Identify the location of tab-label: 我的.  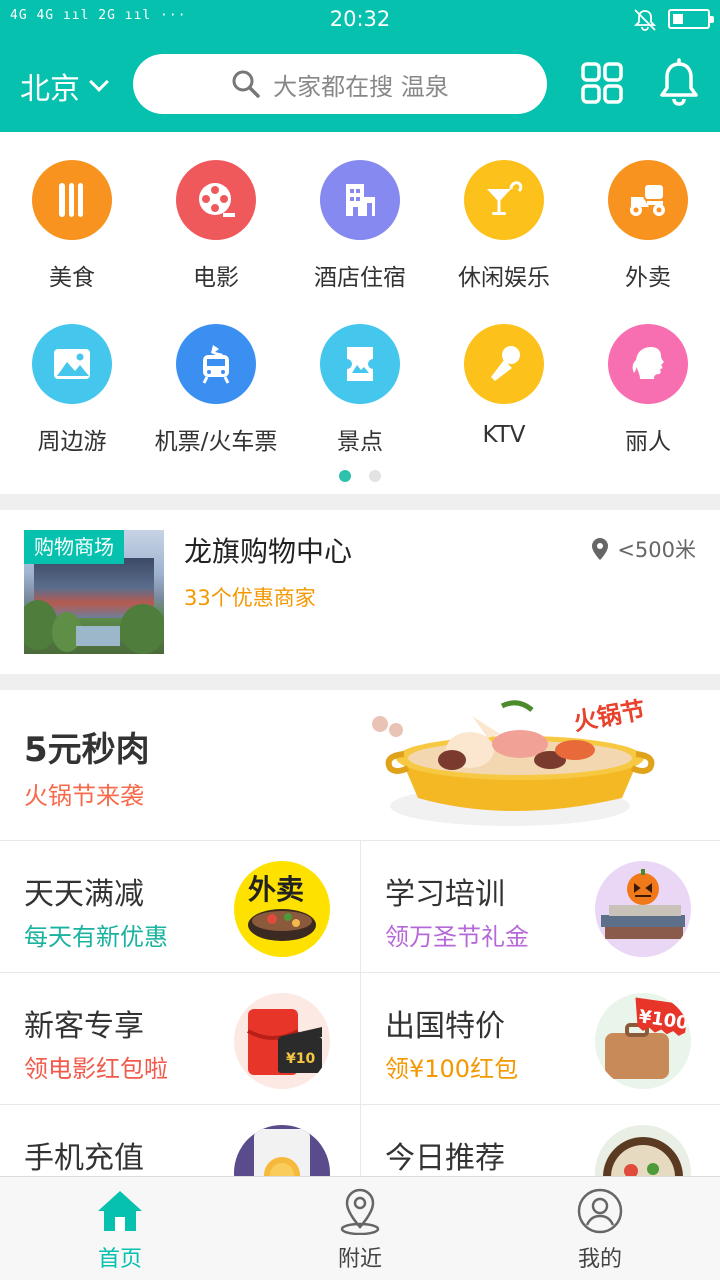
(599, 1259).